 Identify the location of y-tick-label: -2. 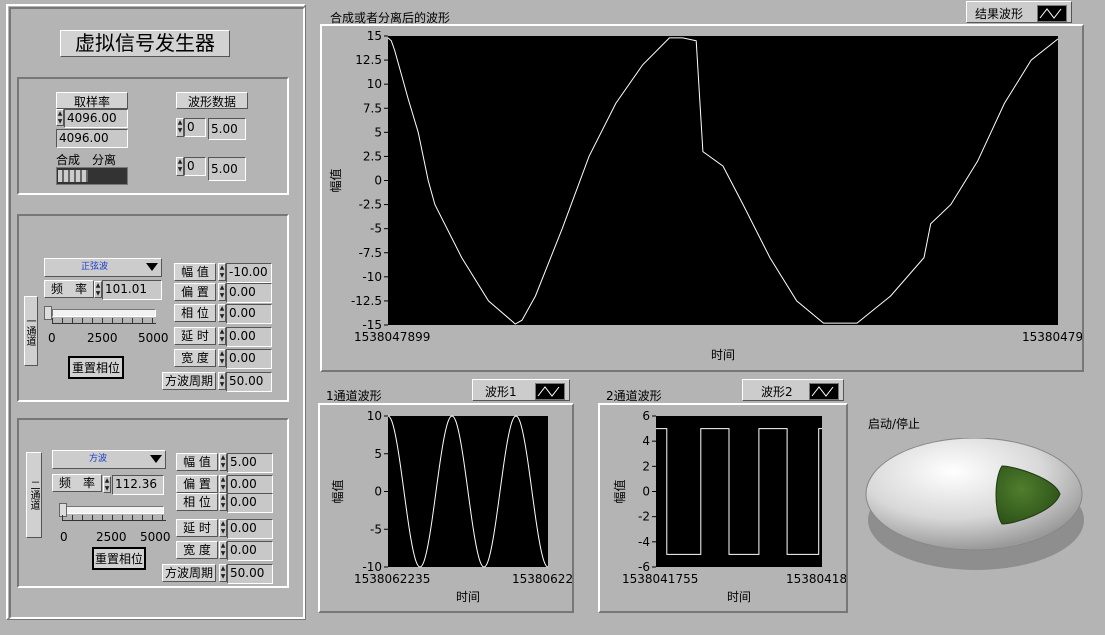
(644, 517).